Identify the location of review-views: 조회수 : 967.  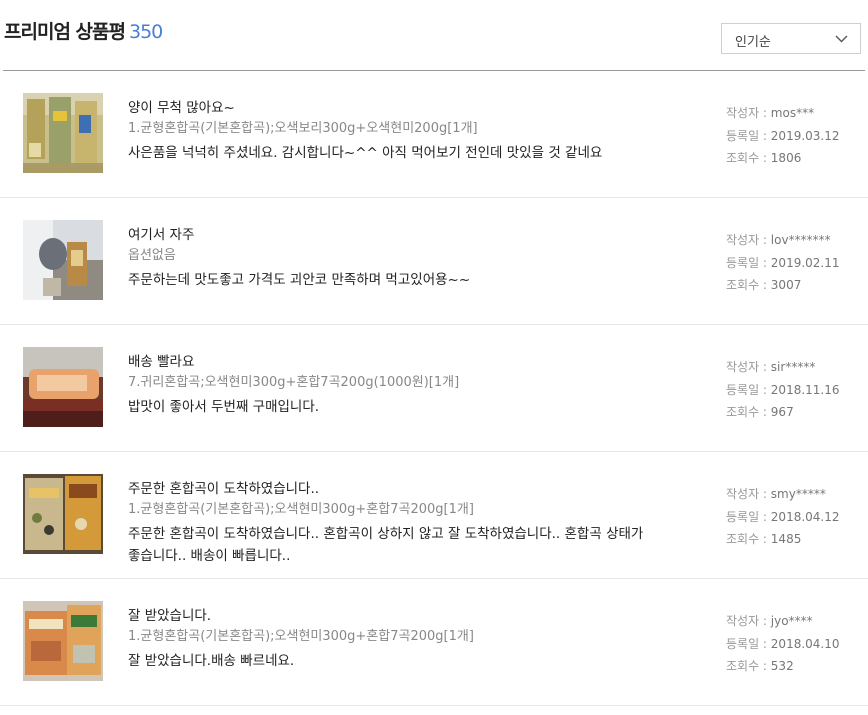
(760, 412).